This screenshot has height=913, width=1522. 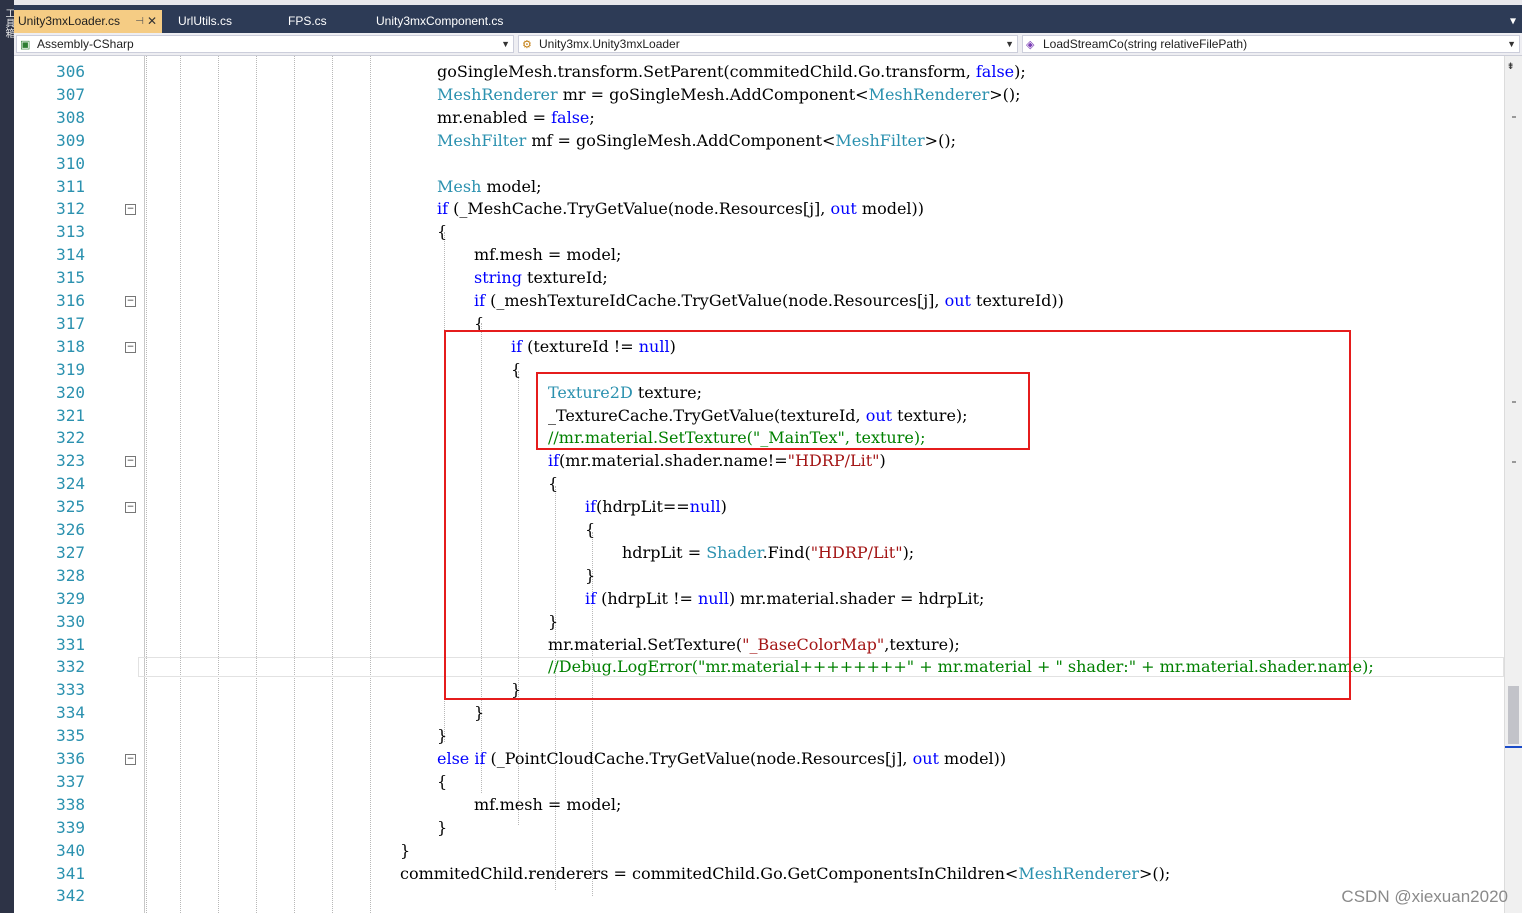 I want to click on line-number: 342, so click(x=70, y=896).